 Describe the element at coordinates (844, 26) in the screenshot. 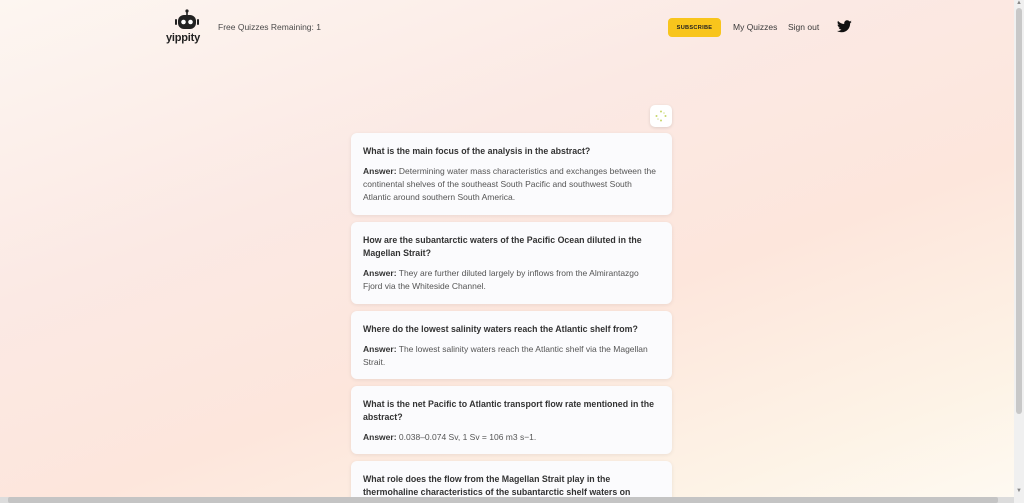

I see `twitter-icon` at that location.